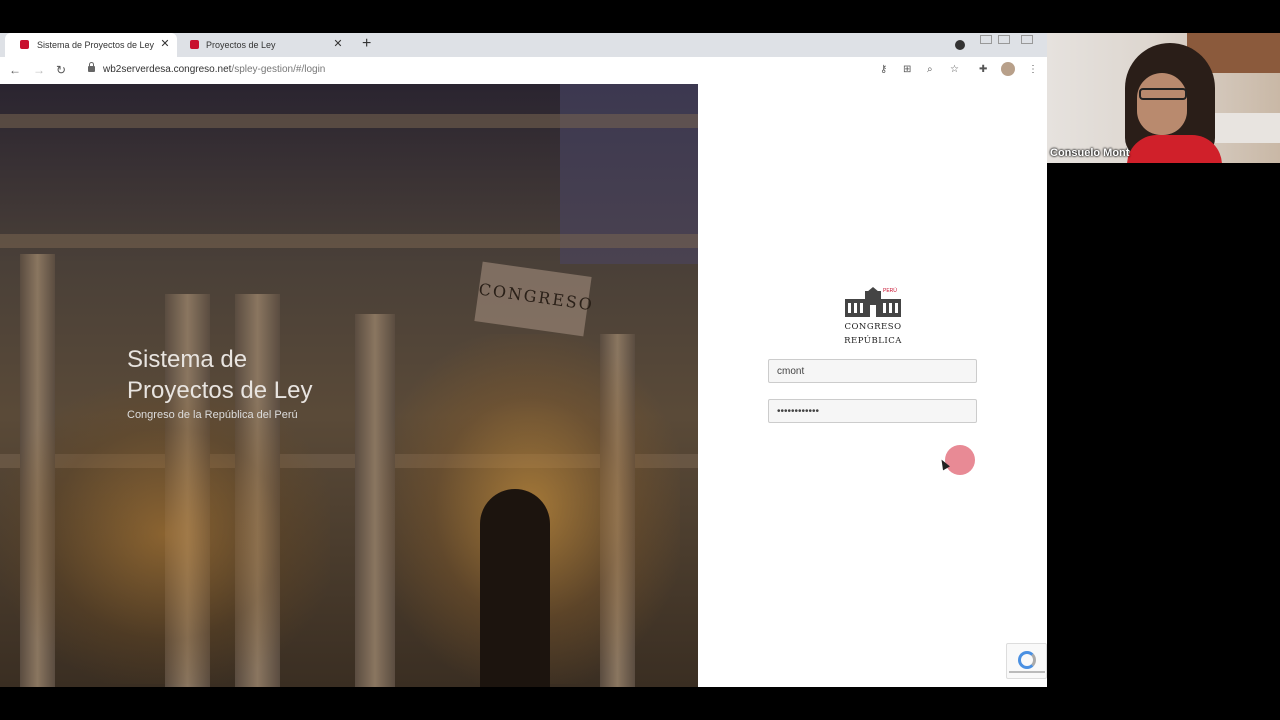  I want to click on url-path: /spley-gestion/#/login, so click(278, 69).